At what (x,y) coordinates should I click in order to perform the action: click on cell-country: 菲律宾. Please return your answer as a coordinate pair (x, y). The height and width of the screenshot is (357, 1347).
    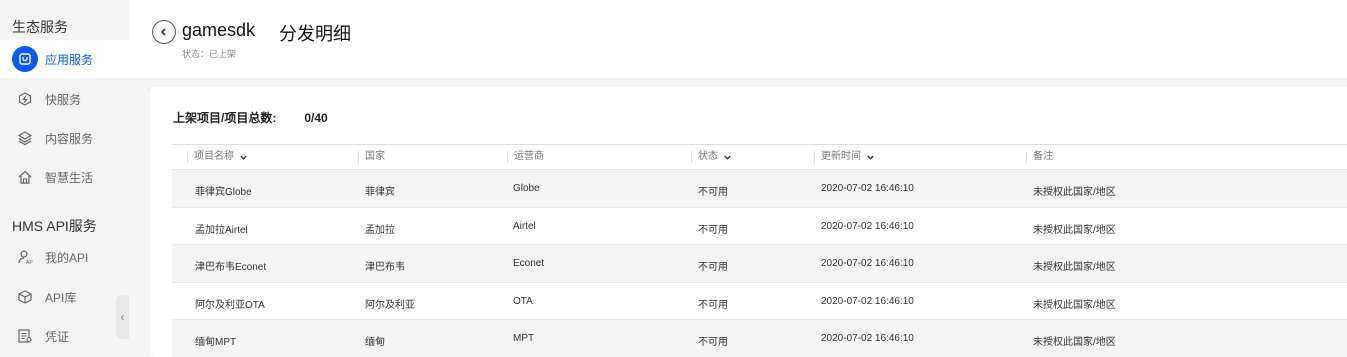
    Looking at the image, I should click on (380, 192).